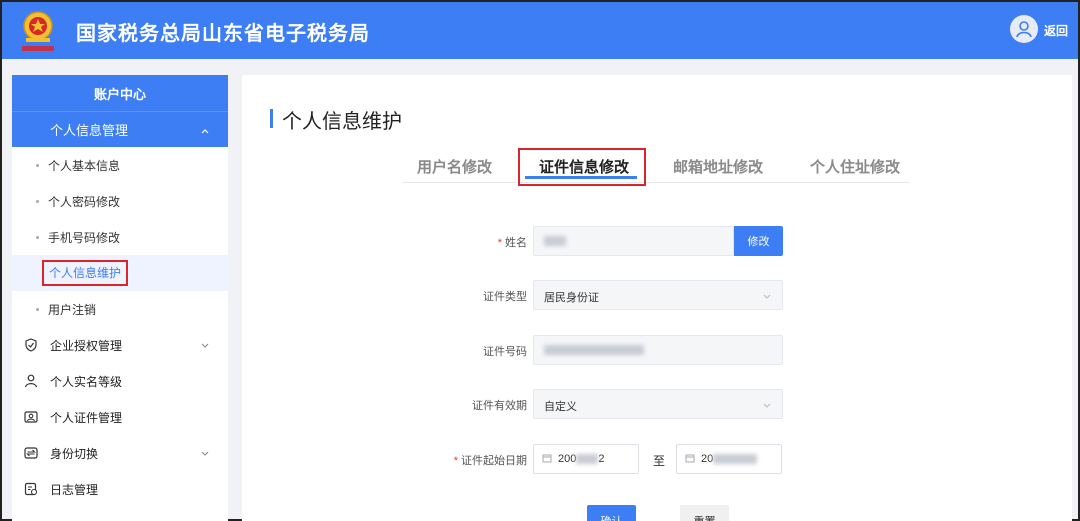 The height and width of the screenshot is (521, 1080). I want to click on id-type-row: 证件类型 居民身份证, so click(657, 295).